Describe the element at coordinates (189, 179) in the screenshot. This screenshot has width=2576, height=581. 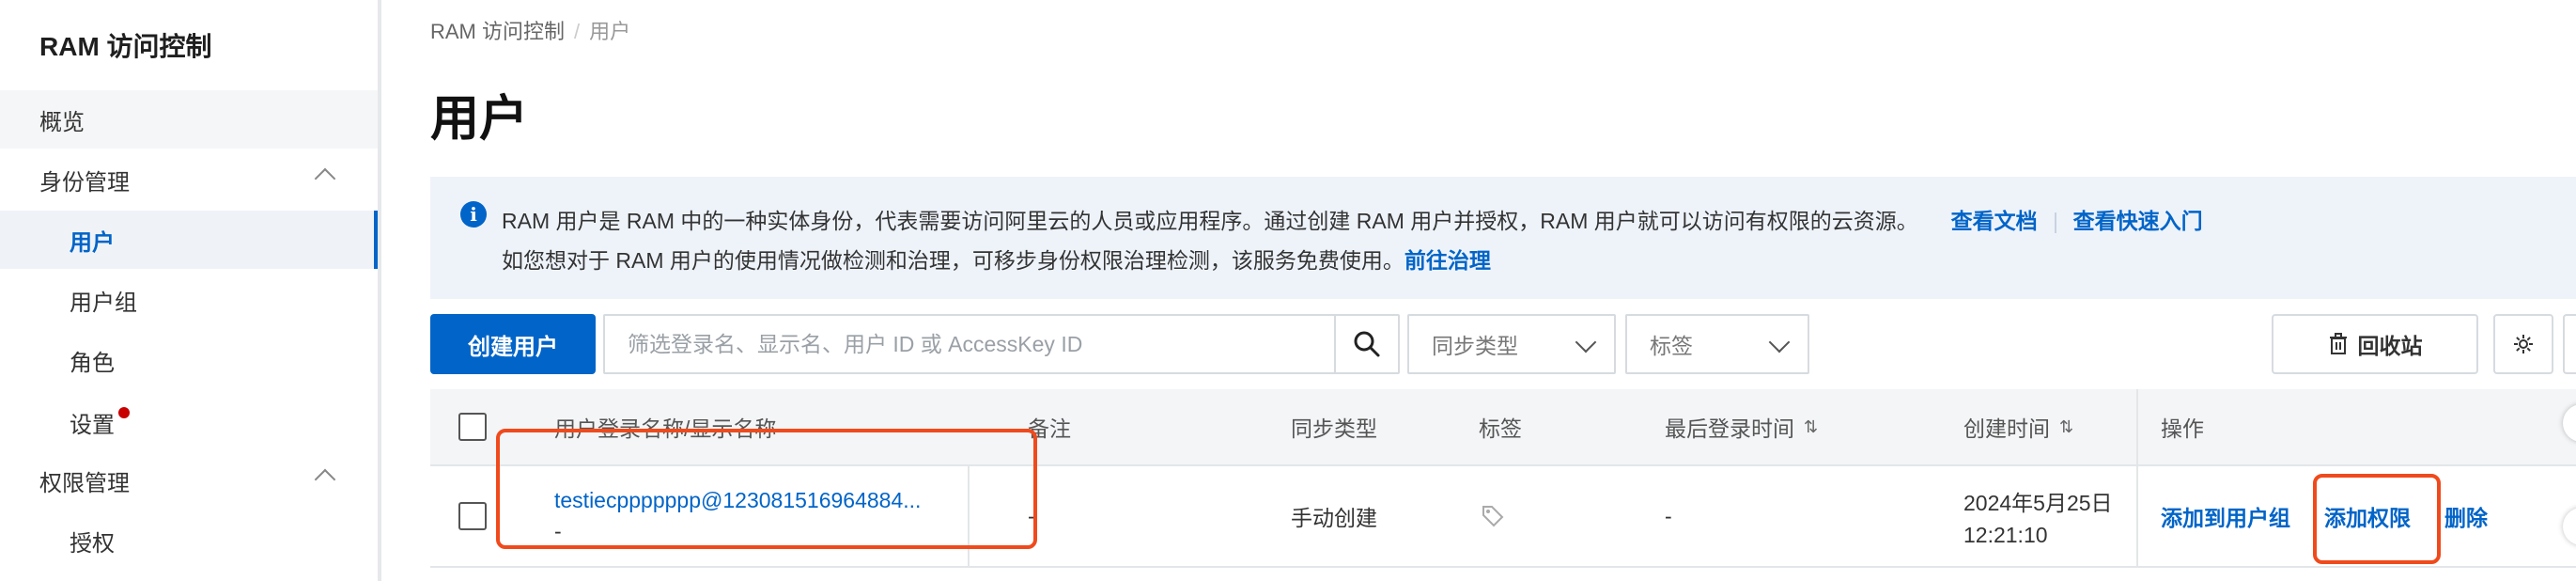
I see `sidebar-item-identity-management: 身份管理` at that location.